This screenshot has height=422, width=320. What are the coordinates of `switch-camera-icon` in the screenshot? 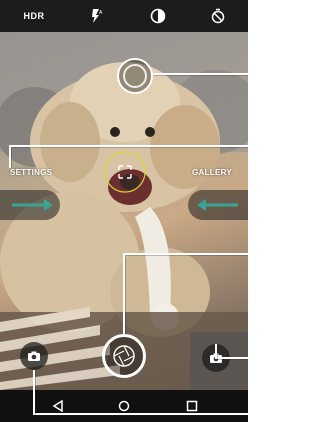 It's located at (34, 356).